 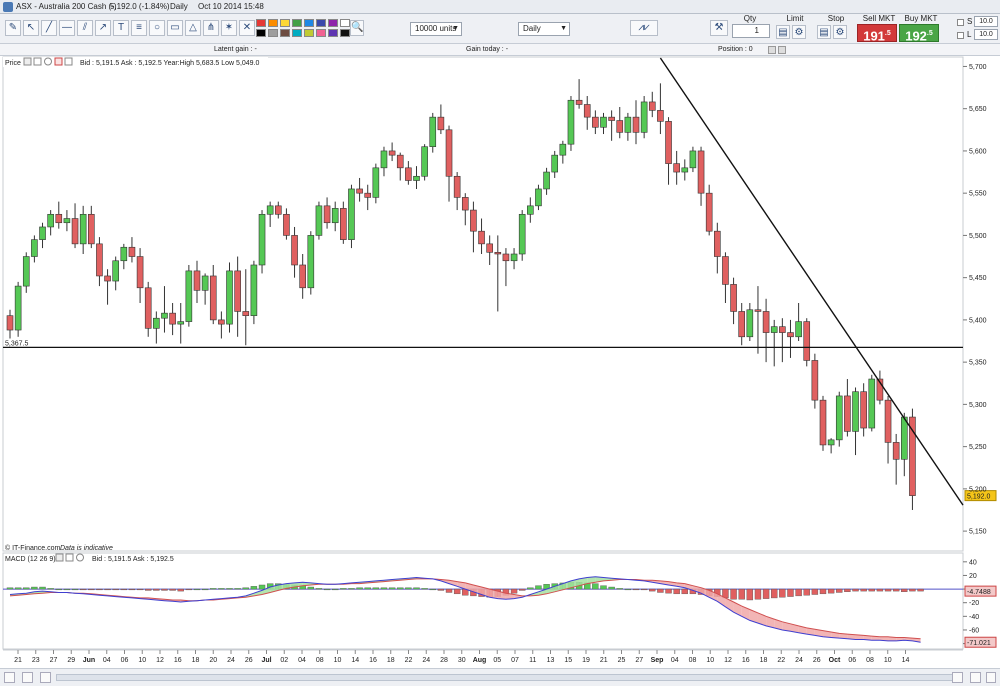 I want to click on qty-input: 1, so click(x=751, y=31).